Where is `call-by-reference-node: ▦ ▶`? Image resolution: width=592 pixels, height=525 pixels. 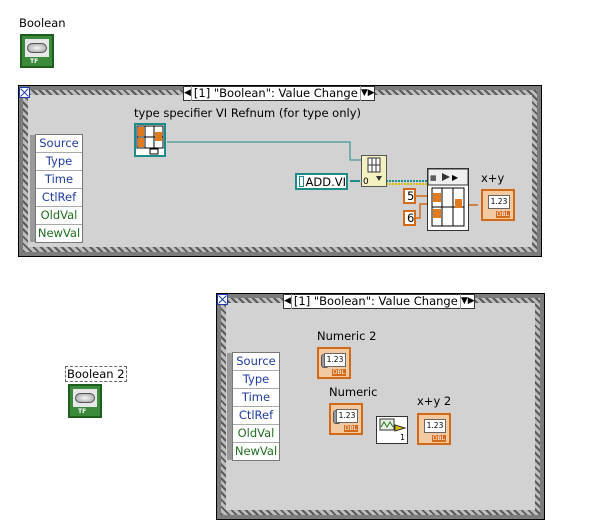 call-by-reference-node: ▦ ▶ is located at coordinates (448, 199).